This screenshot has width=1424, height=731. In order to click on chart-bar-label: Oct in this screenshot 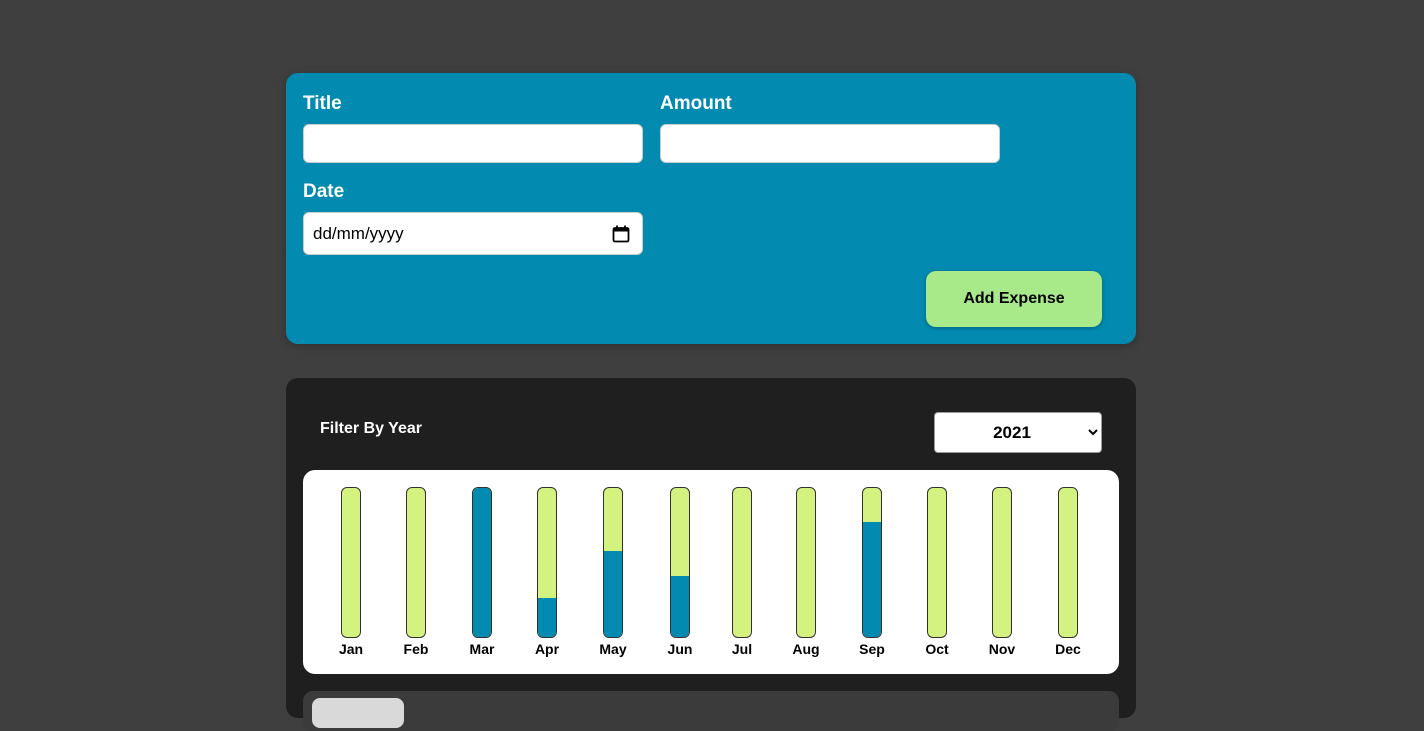, I will do `click(937, 649)`.